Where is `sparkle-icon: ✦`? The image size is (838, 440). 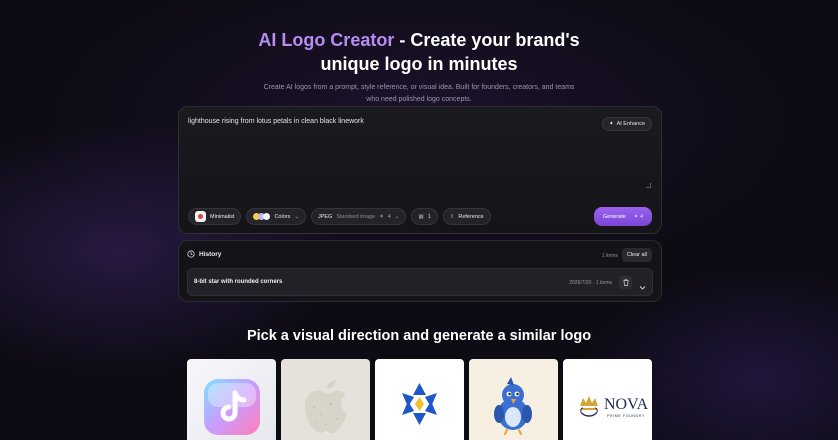
sparkle-icon: ✦ is located at coordinates (611, 124).